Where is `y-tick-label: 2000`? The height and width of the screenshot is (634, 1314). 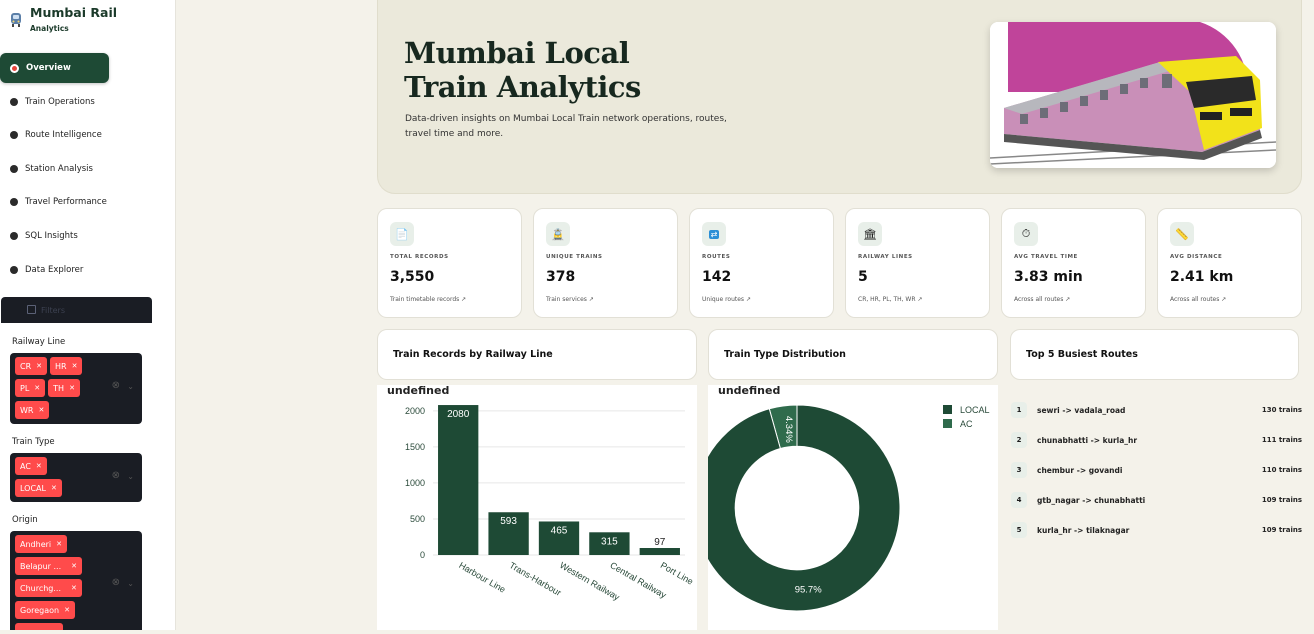
y-tick-label: 2000 is located at coordinates (415, 411).